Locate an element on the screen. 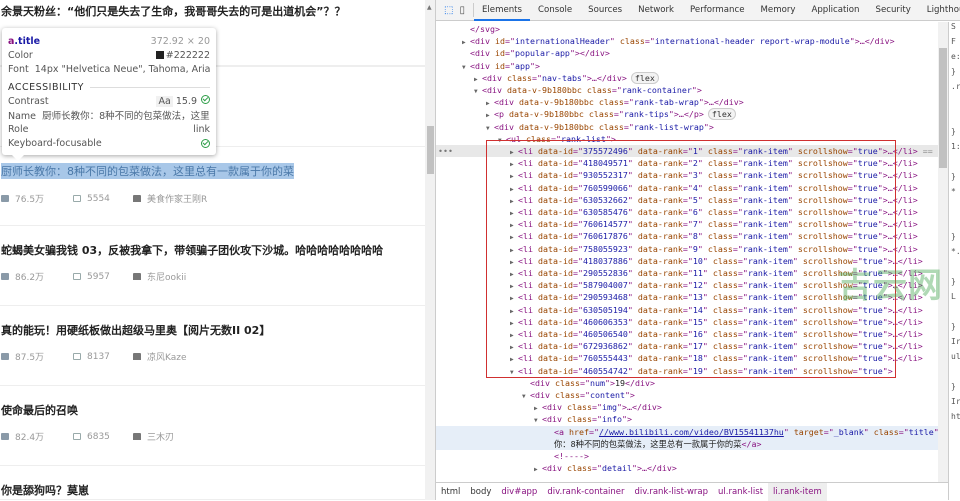 The image size is (960, 501). token-tx: 你：8种不同的包菜做法，这里总有一款属于你的菜 is located at coordinates (648, 443).